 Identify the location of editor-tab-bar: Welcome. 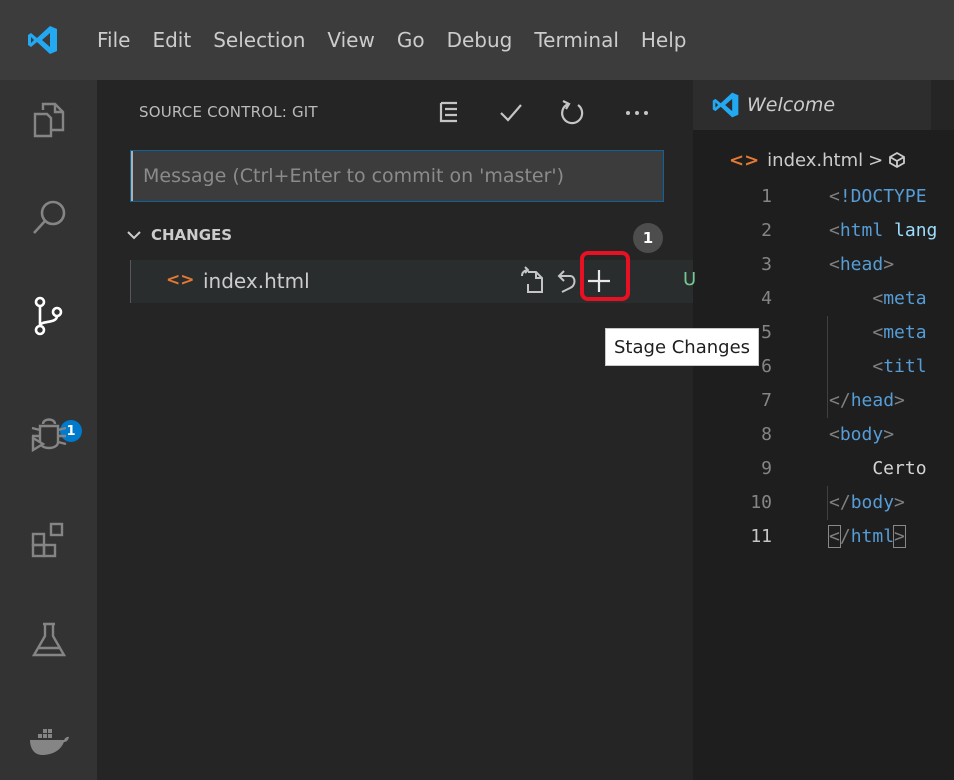
(823, 105).